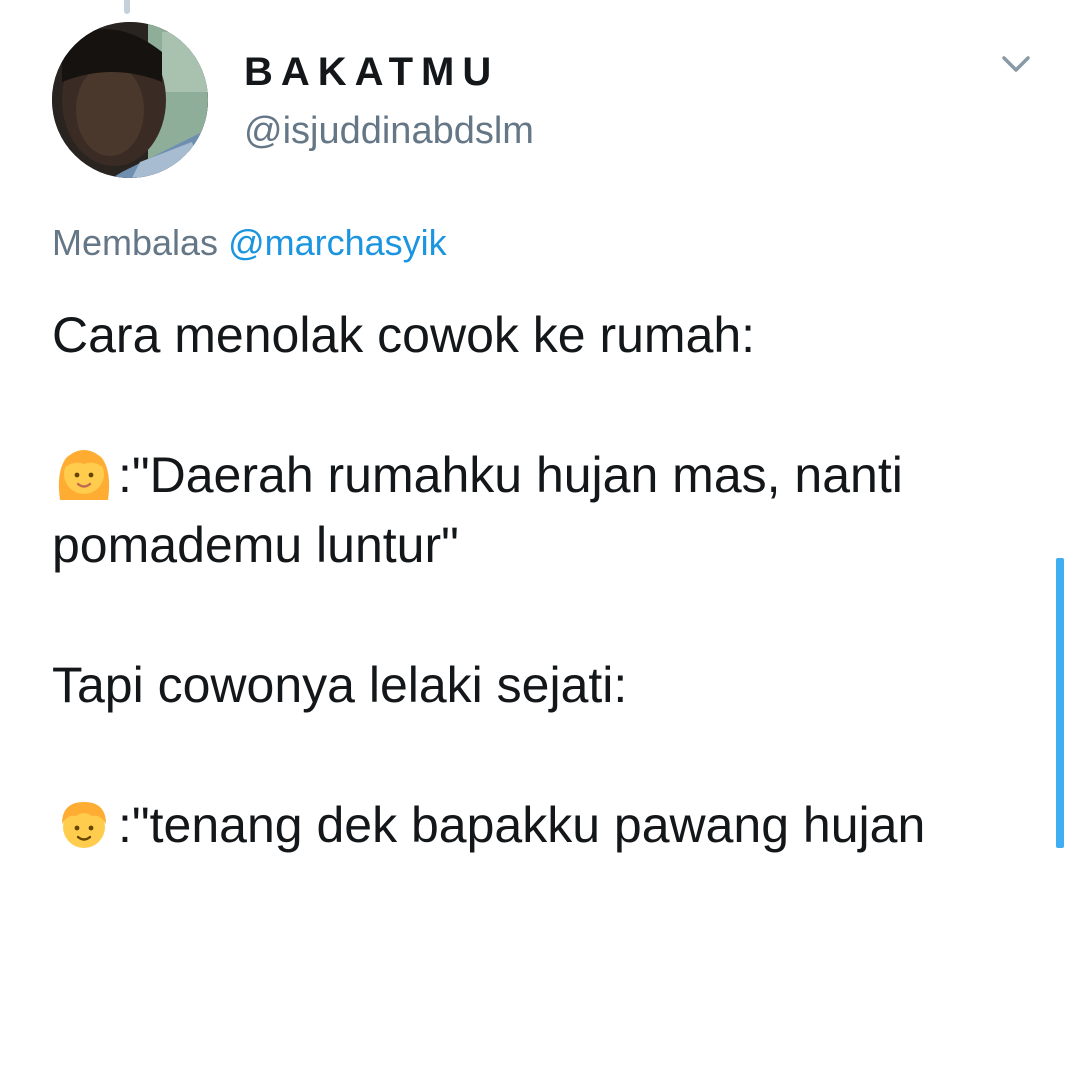 This screenshot has width=1080, height=1080. I want to click on thread-connector-line, so click(127, 7).